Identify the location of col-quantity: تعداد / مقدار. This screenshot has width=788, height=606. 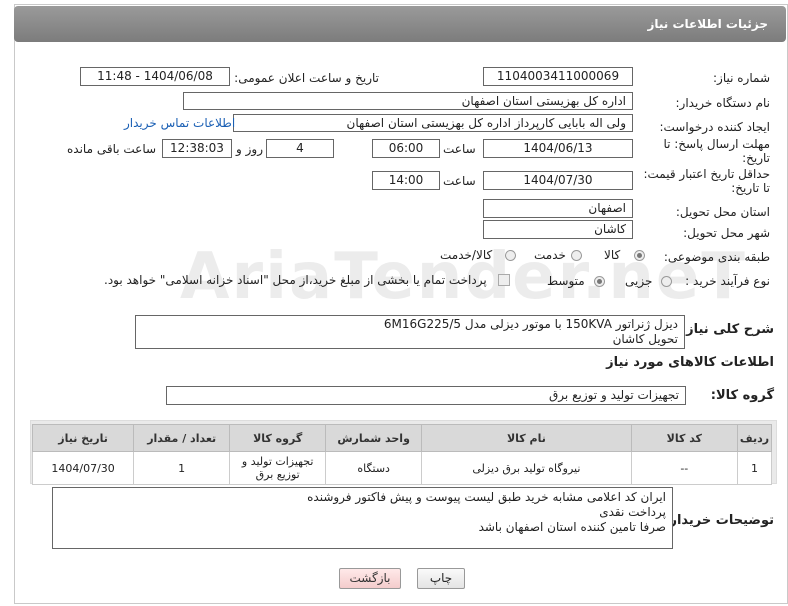
(182, 438).